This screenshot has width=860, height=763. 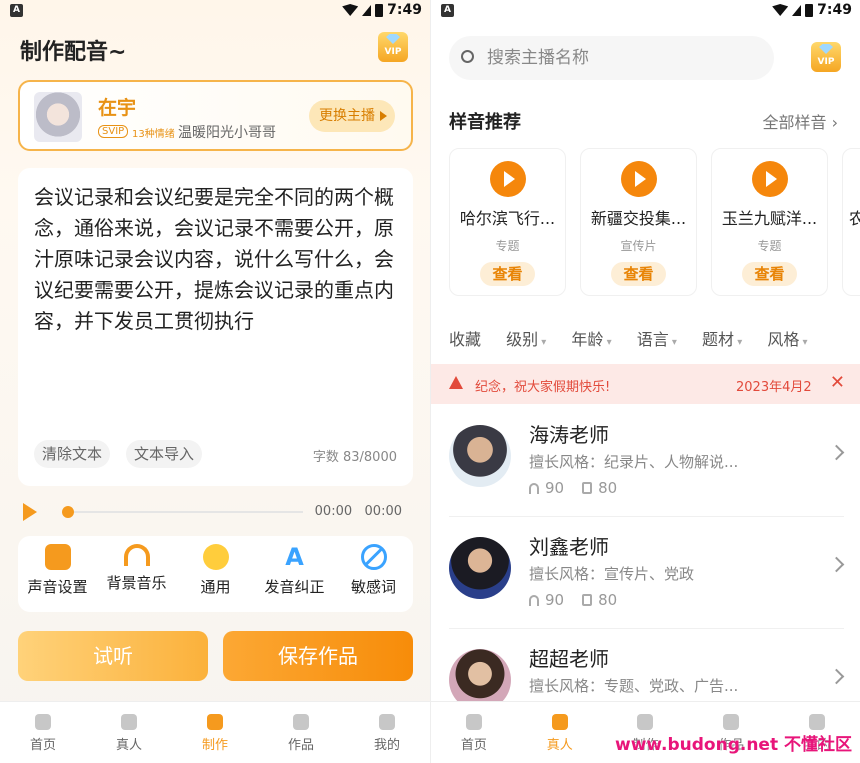 I want to click on clear-text-button: 清除文本, so click(x=72, y=454).